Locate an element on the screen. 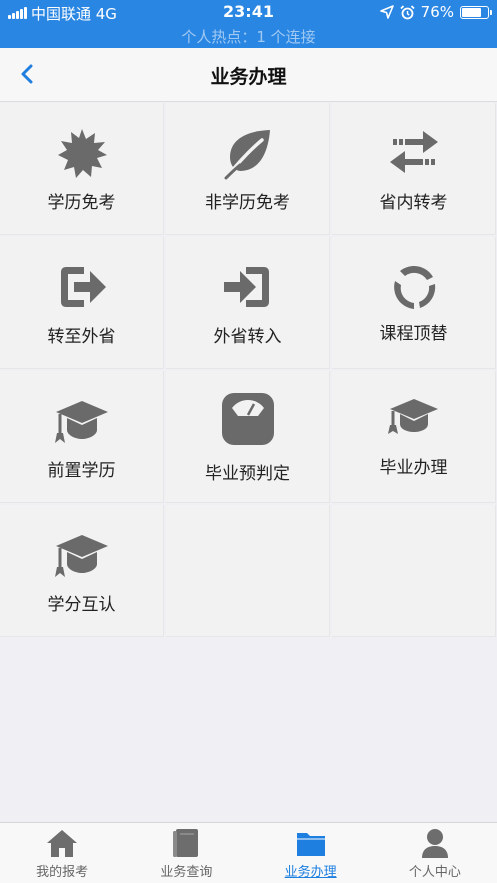 The height and width of the screenshot is (883, 497). service-label: 非学历免考 is located at coordinates (247, 203).